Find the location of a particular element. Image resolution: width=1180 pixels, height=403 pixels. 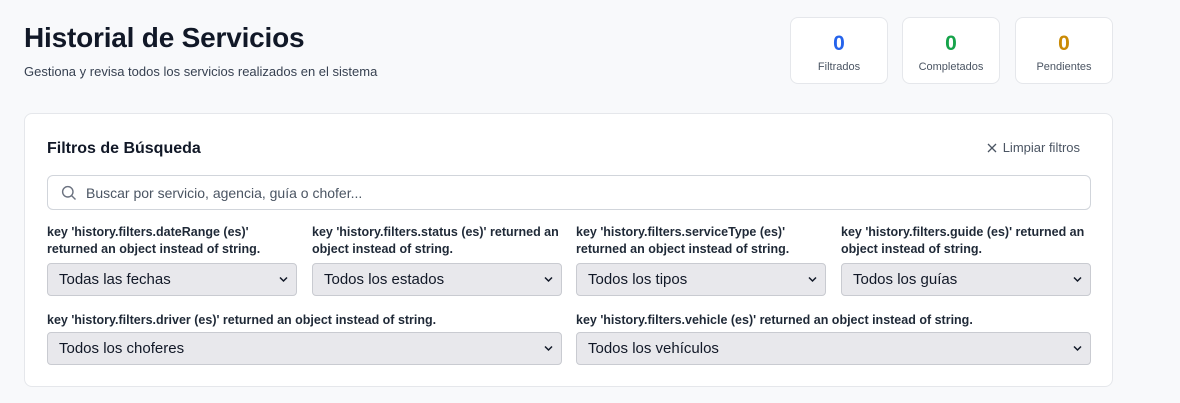

close-icon is located at coordinates (992, 147).